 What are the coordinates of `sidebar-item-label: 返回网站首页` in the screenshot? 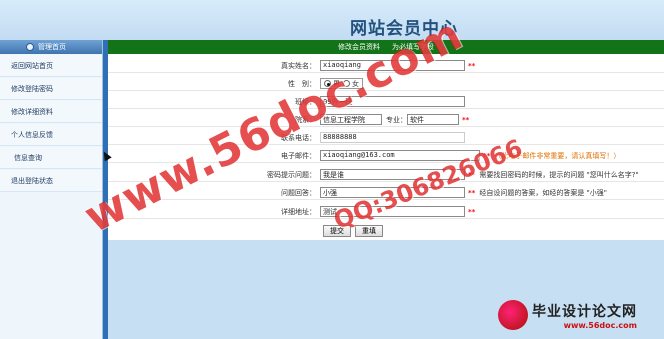 It's located at (32, 65).